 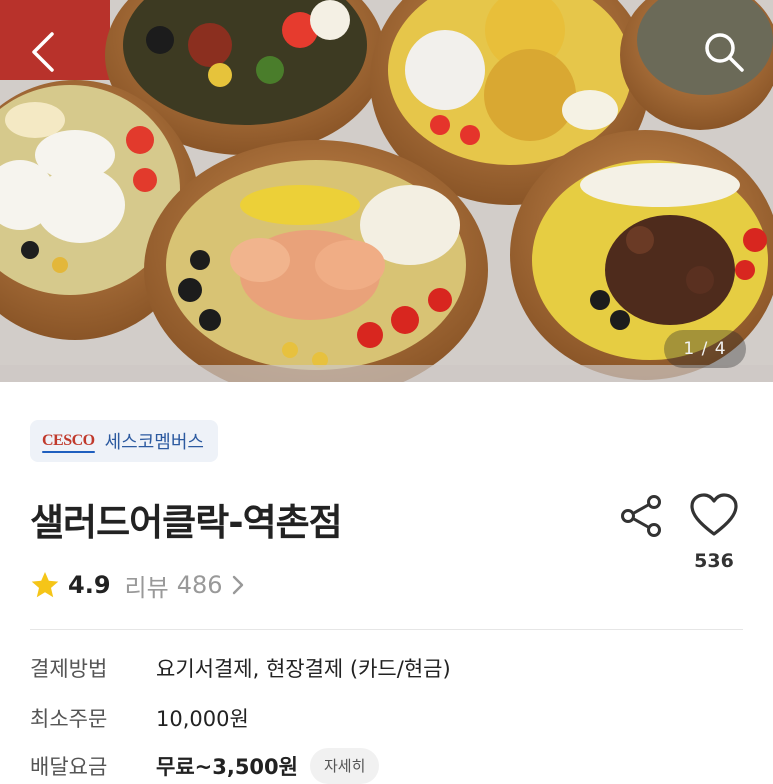 What do you see at coordinates (344, 766) in the screenshot?
I see `delivery-fee-detail-button: 자세히` at bounding box center [344, 766].